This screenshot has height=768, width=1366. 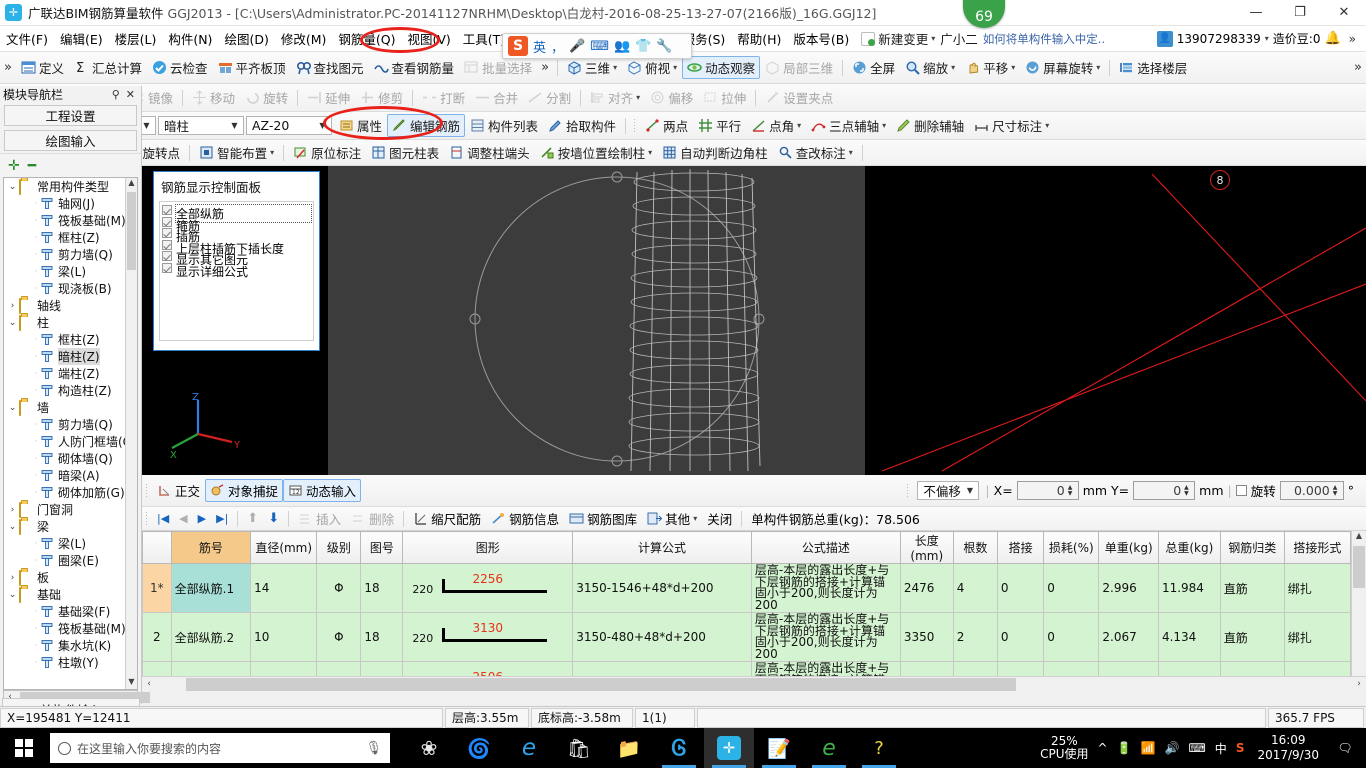 What do you see at coordinates (1311, 490) in the screenshot?
I see `rotate-input: 0.000 ▲ ▼` at bounding box center [1311, 490].